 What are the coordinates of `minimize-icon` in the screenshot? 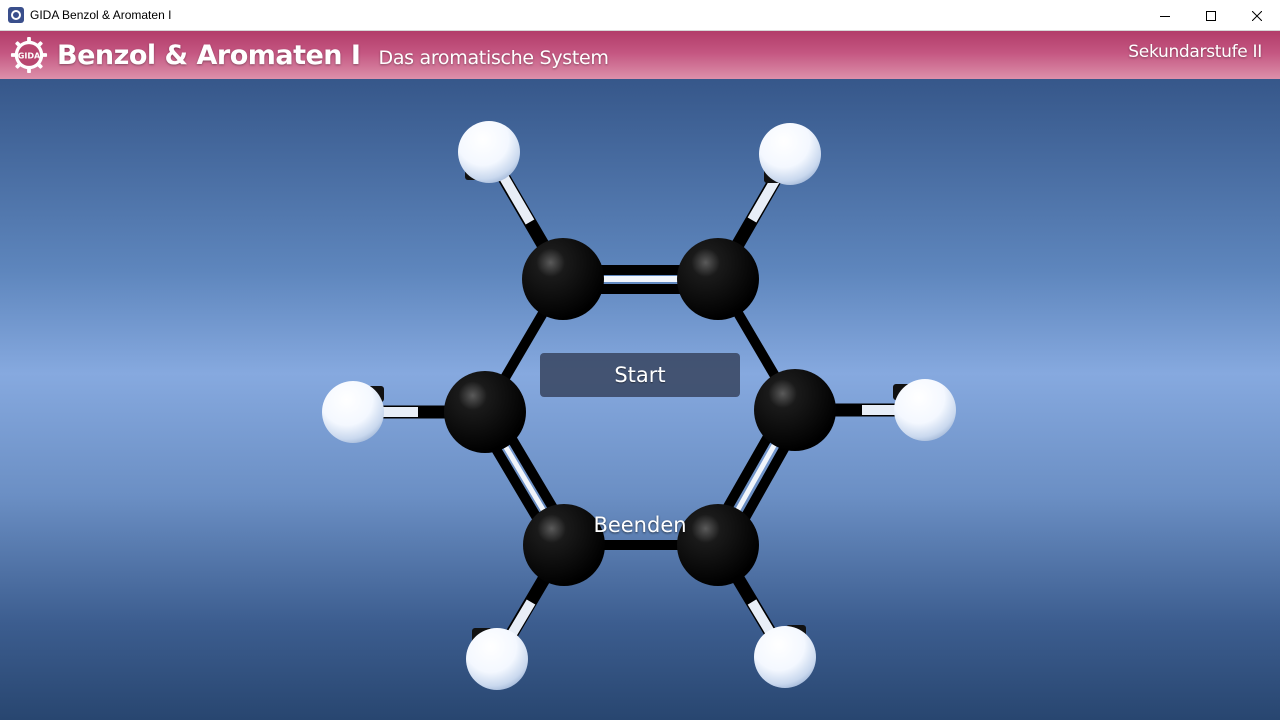 It's located at (1165, 16).